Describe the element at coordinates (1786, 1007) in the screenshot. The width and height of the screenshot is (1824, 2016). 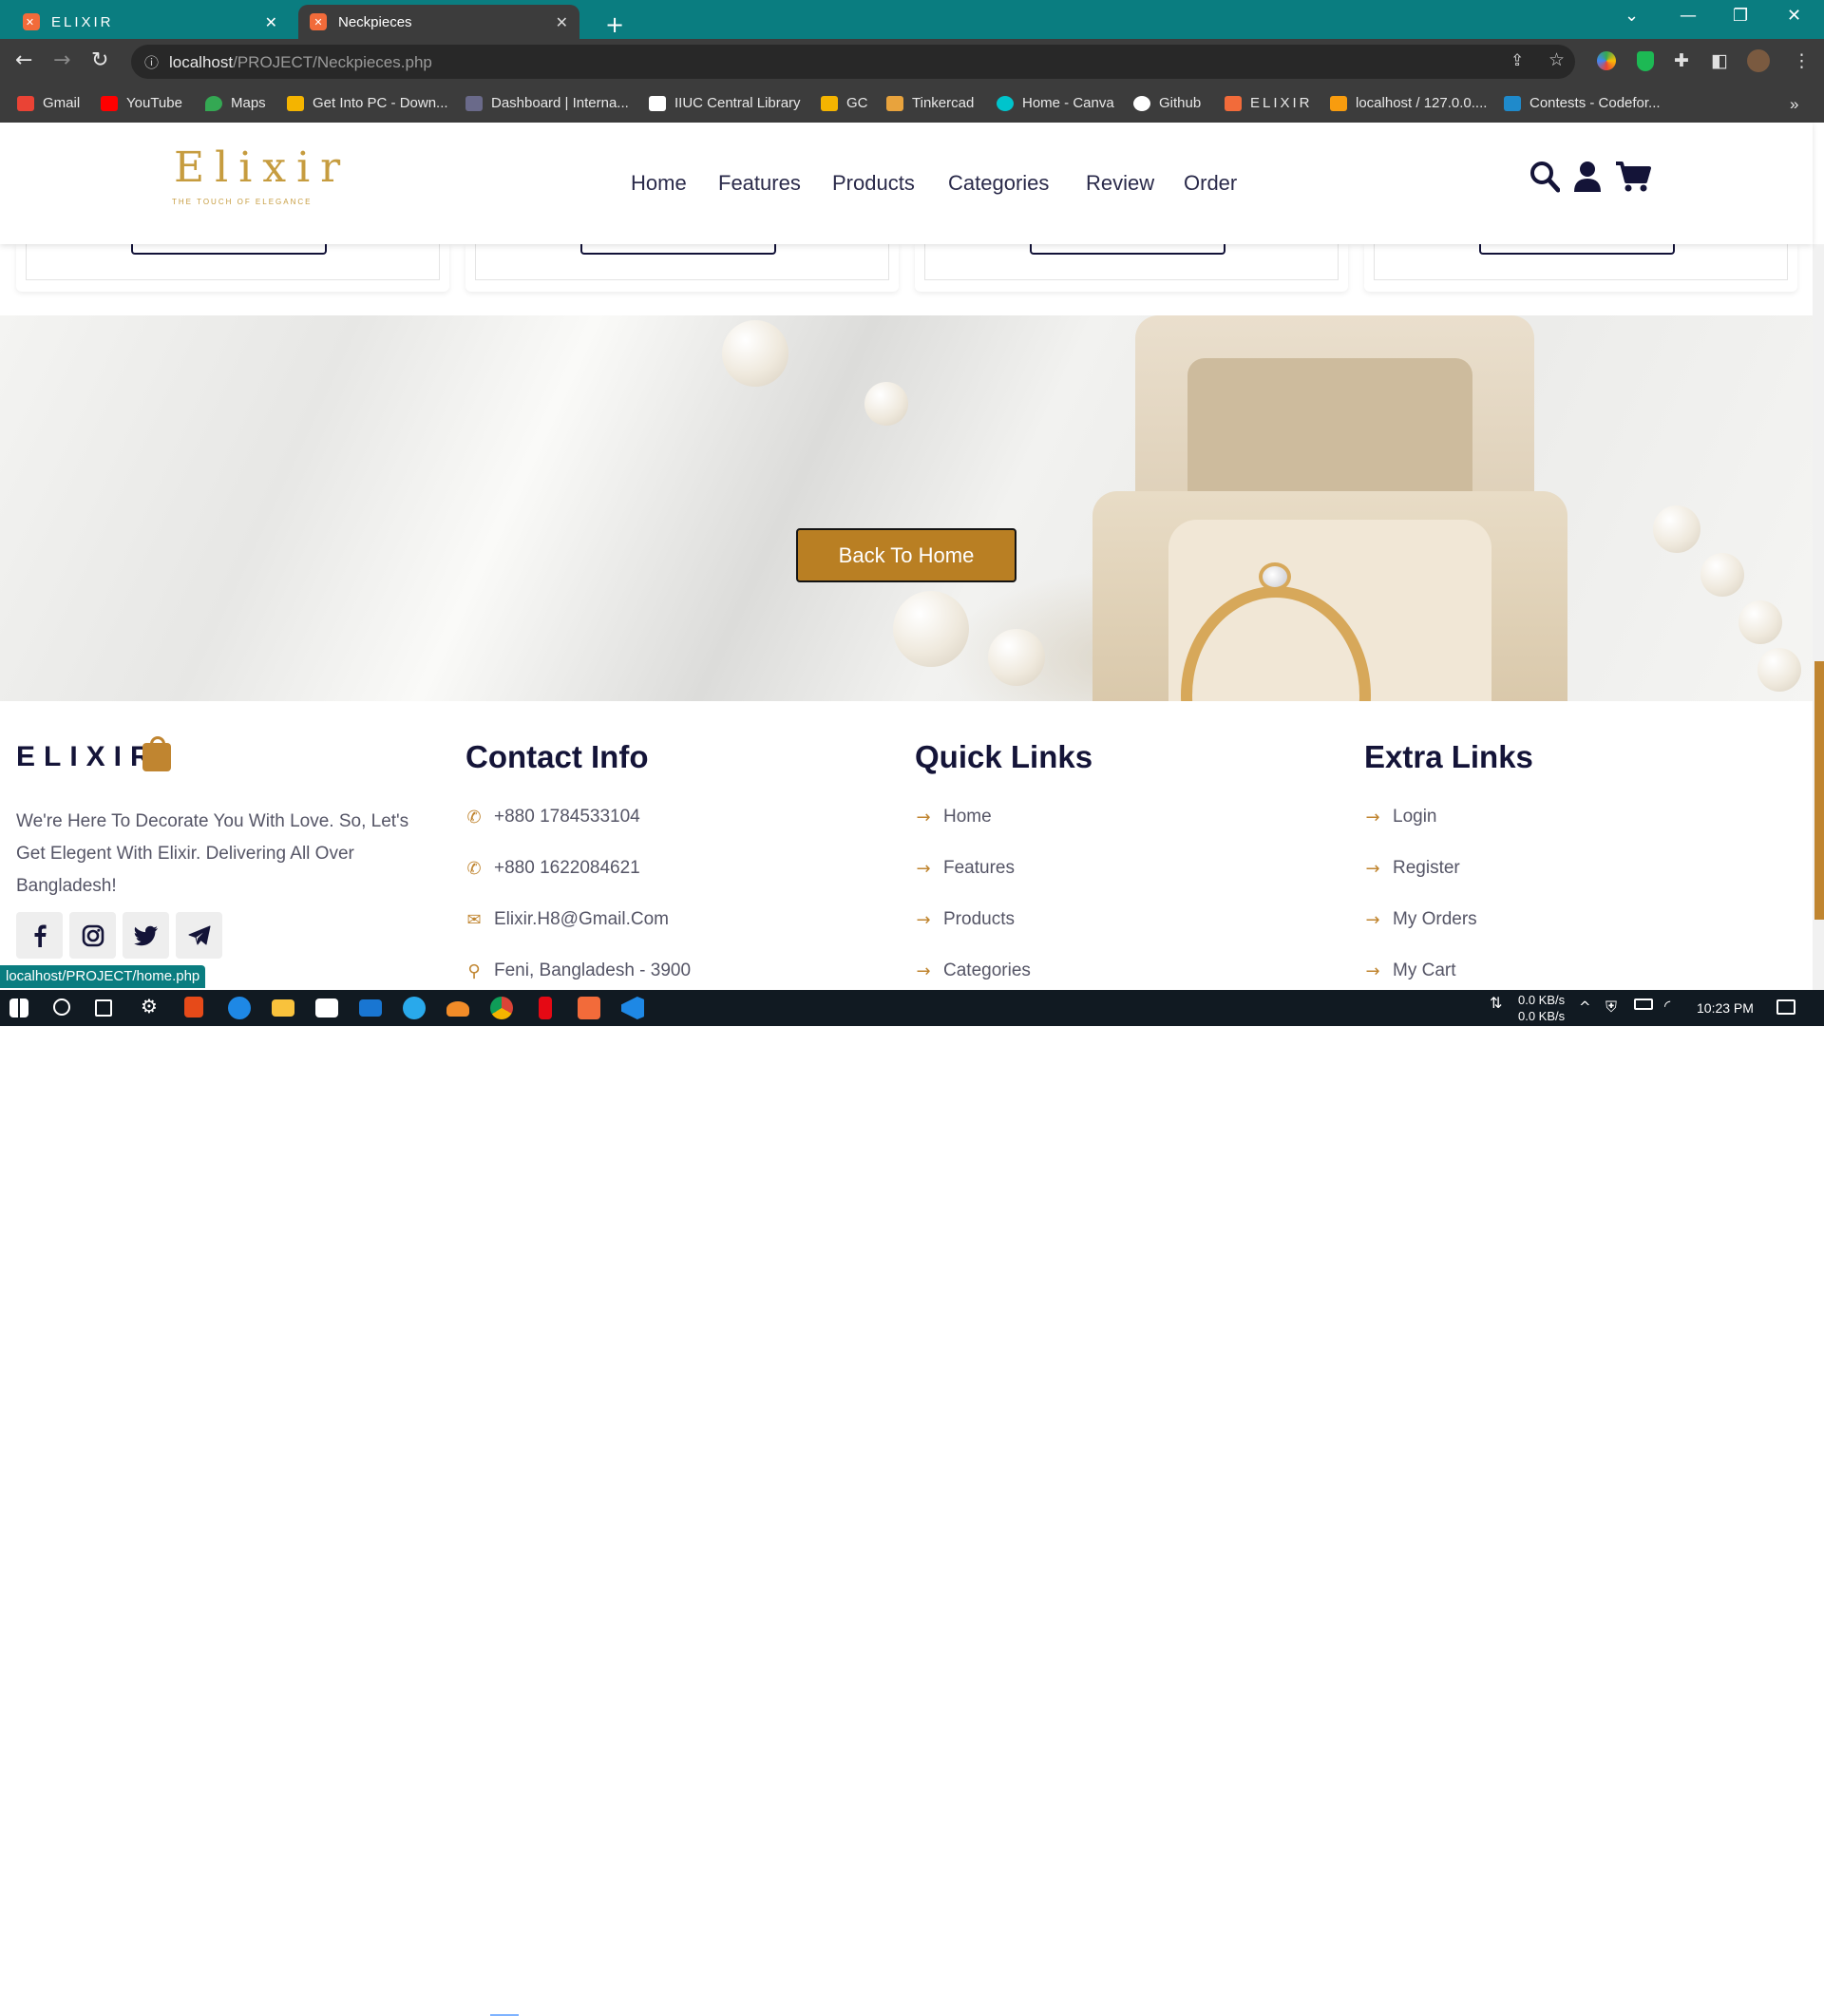
I see `notifications-icon` at that location.